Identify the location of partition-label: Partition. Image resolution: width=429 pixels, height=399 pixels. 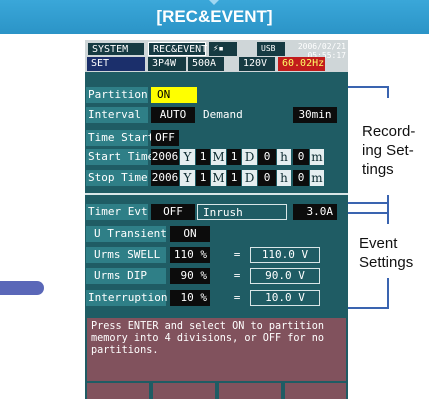
(117, 95).